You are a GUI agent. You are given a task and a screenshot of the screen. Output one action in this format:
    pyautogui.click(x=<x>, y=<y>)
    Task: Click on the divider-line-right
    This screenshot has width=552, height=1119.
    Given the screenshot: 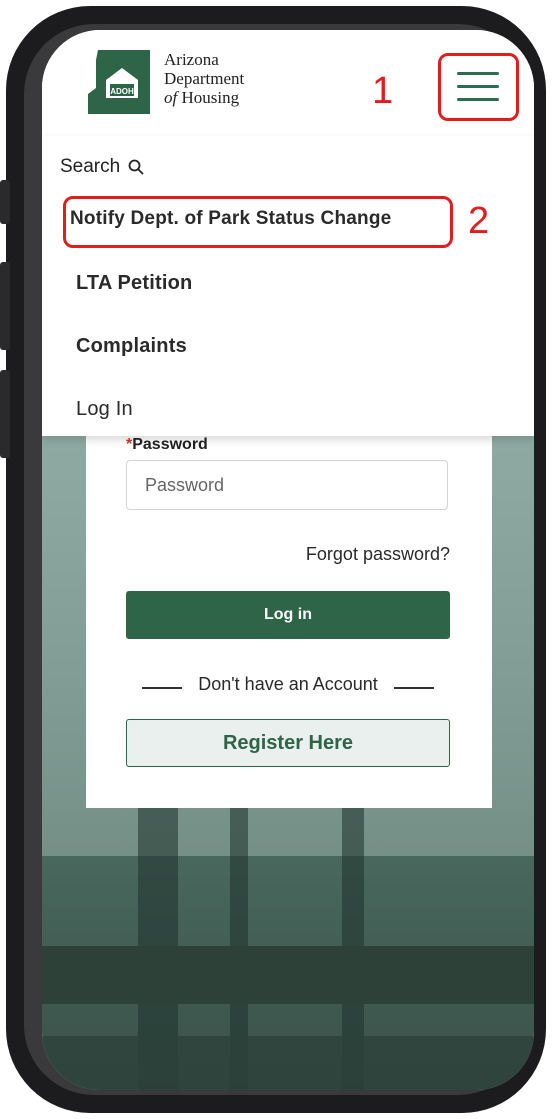 What is the action you would take?
    pyautogui.click(x=414, y=688)
    